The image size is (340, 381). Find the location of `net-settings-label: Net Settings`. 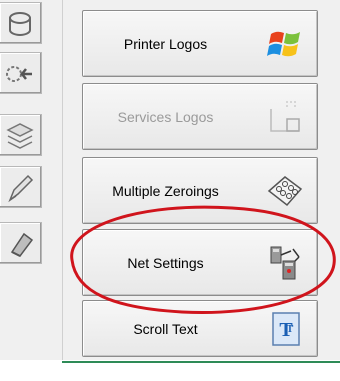

net-settings-label: Net Settings is located at coordinates (165, 262).